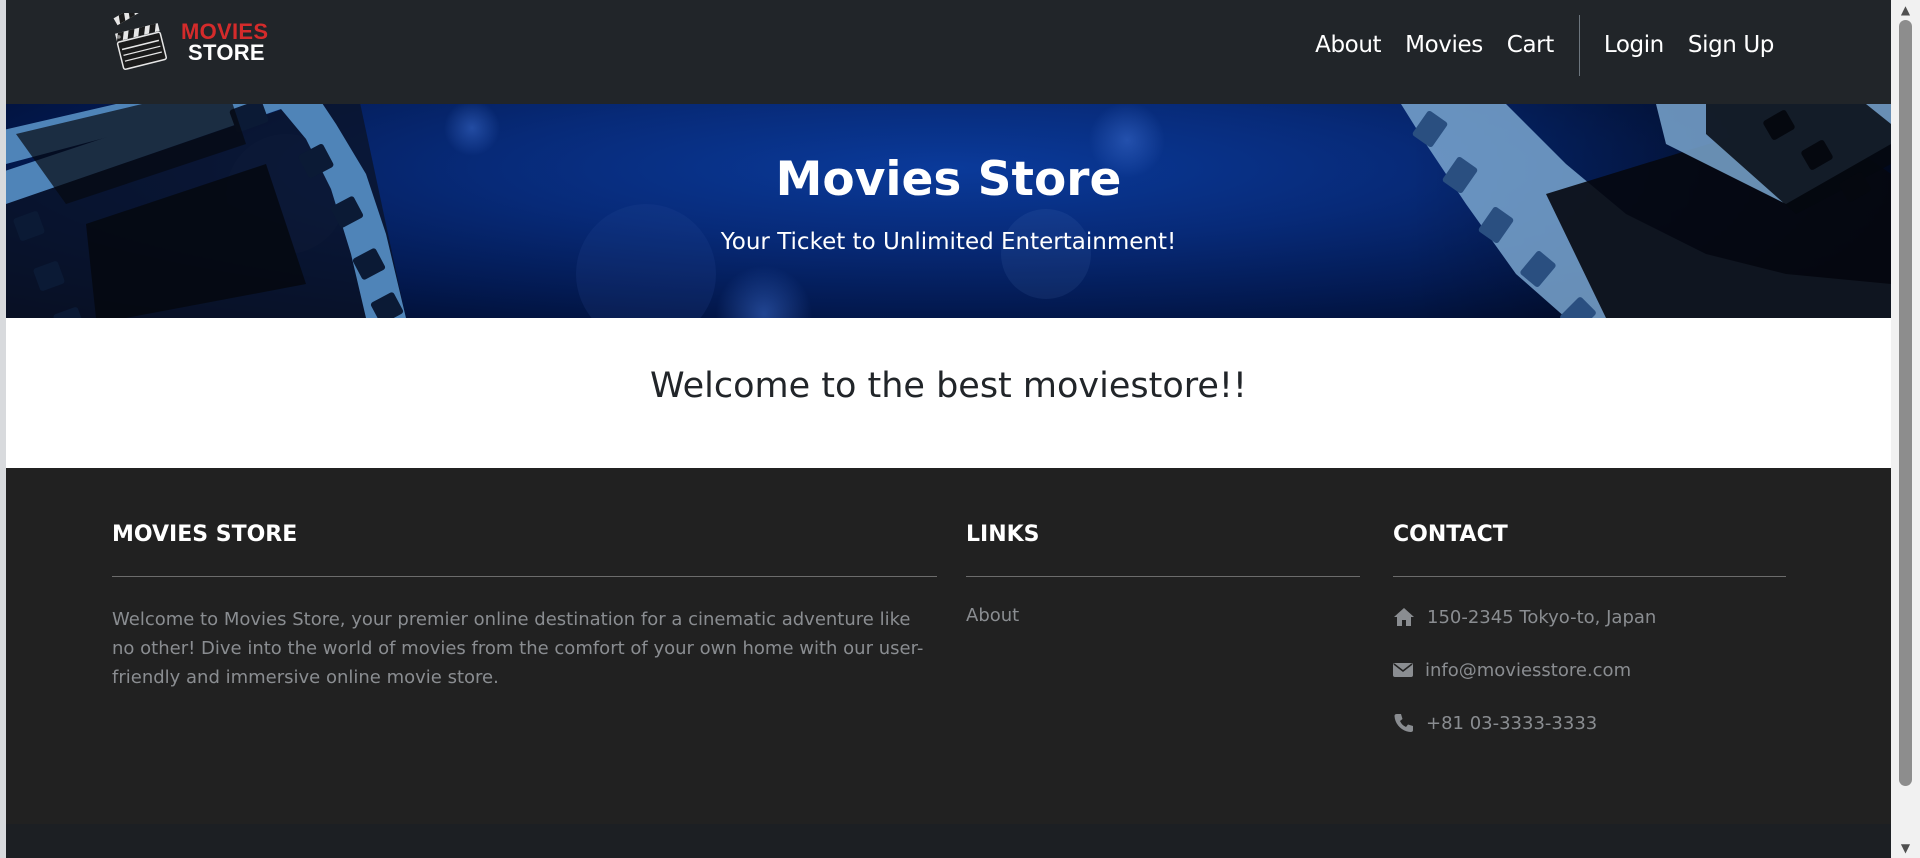  I want to click on footer-about-divider, so click(524, 576).